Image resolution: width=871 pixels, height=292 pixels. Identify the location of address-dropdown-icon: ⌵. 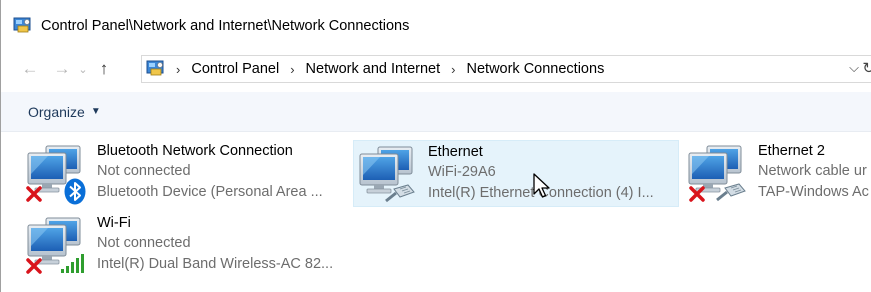
(854, 68).